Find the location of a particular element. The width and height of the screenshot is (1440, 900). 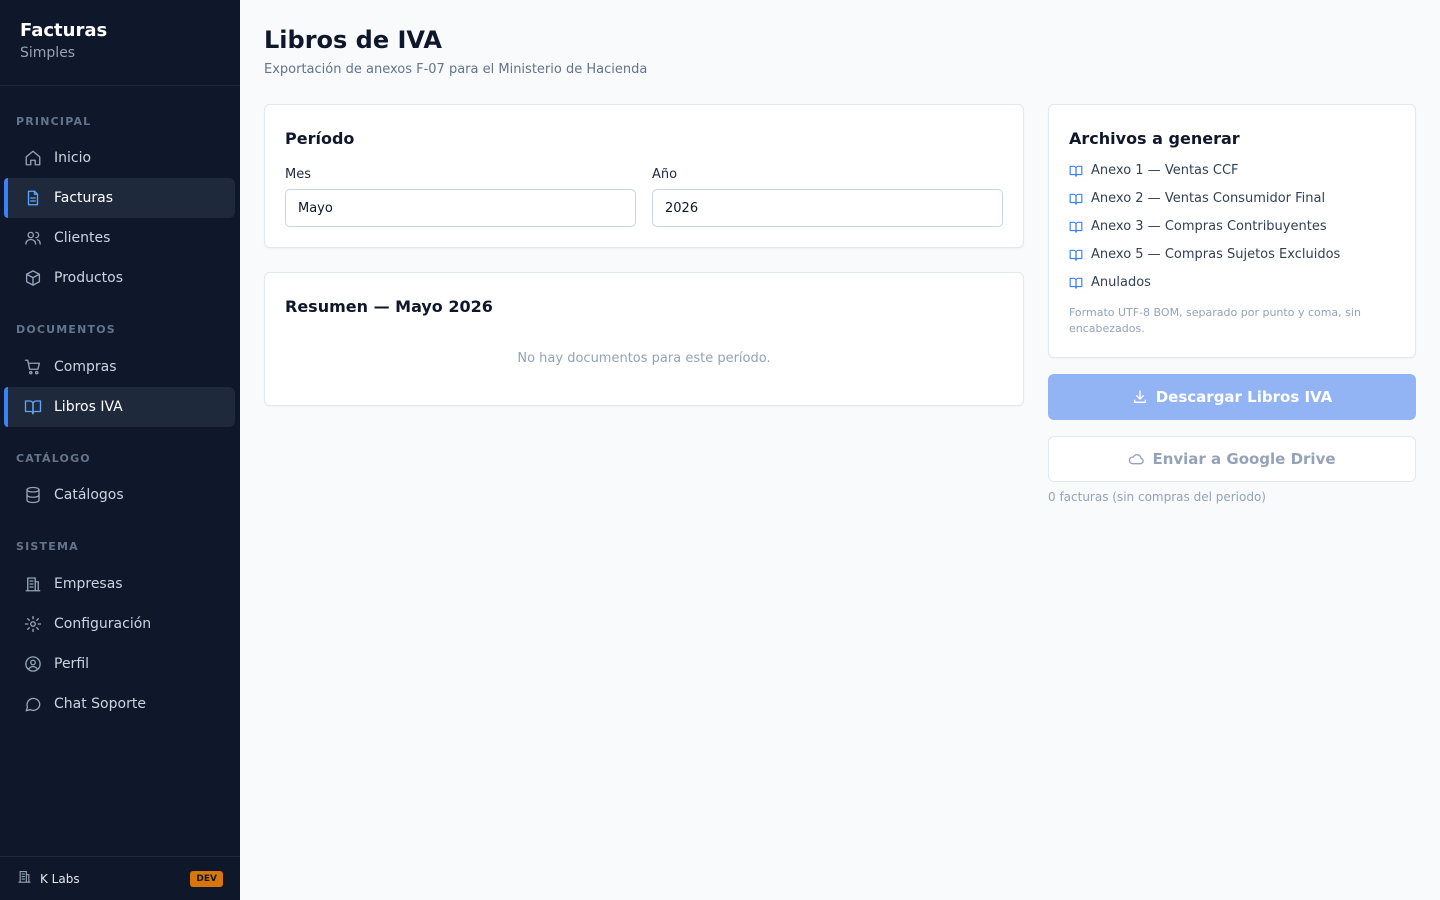

sidebar-item-label: Compras is located at coordinates (85, 367).